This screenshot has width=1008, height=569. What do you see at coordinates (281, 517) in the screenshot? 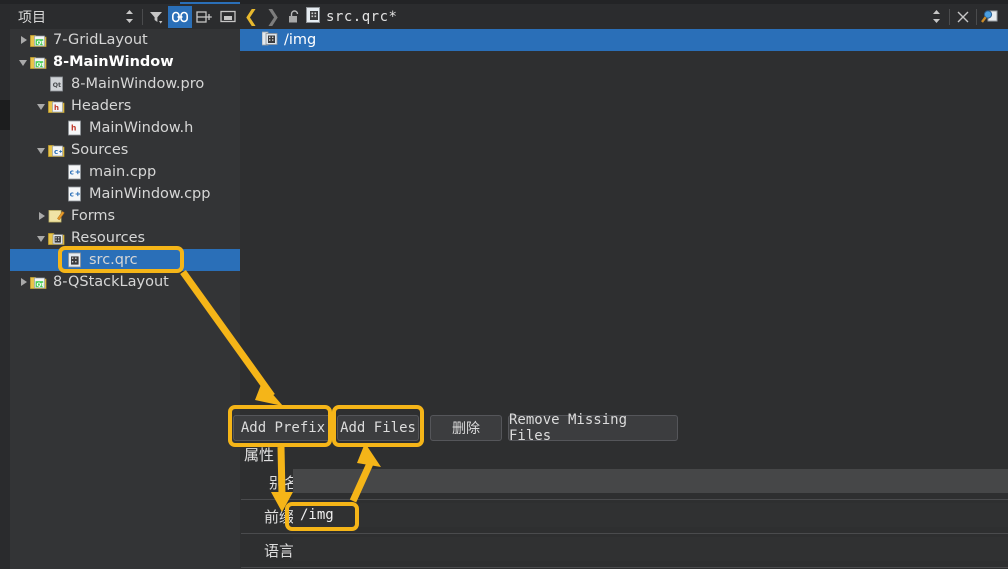
I see `properties-row-label: 前缀:` at bounding box center [281, 517].